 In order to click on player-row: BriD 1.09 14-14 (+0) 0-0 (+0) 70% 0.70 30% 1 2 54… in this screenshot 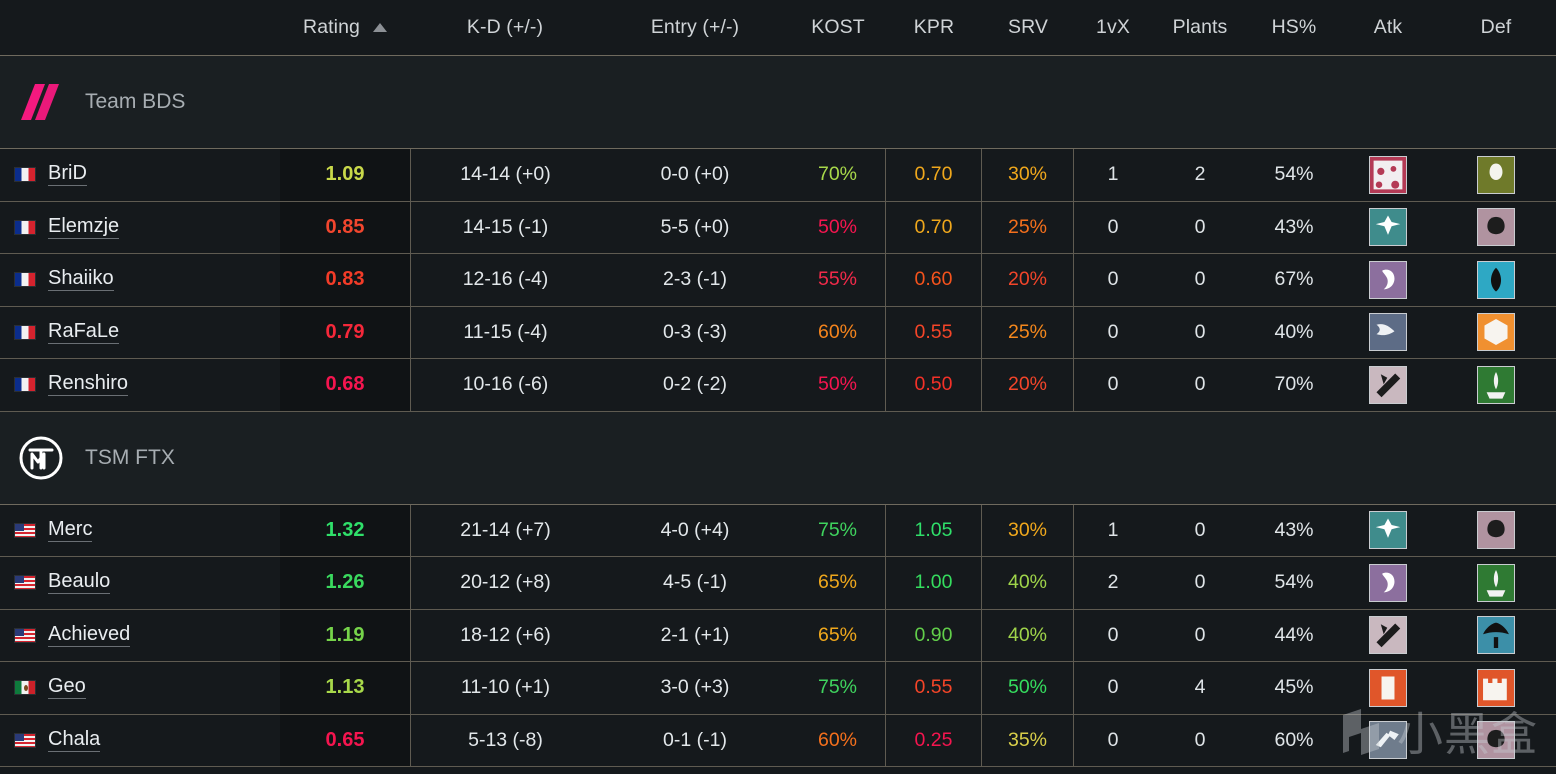, I will do `click(778, 175)`.